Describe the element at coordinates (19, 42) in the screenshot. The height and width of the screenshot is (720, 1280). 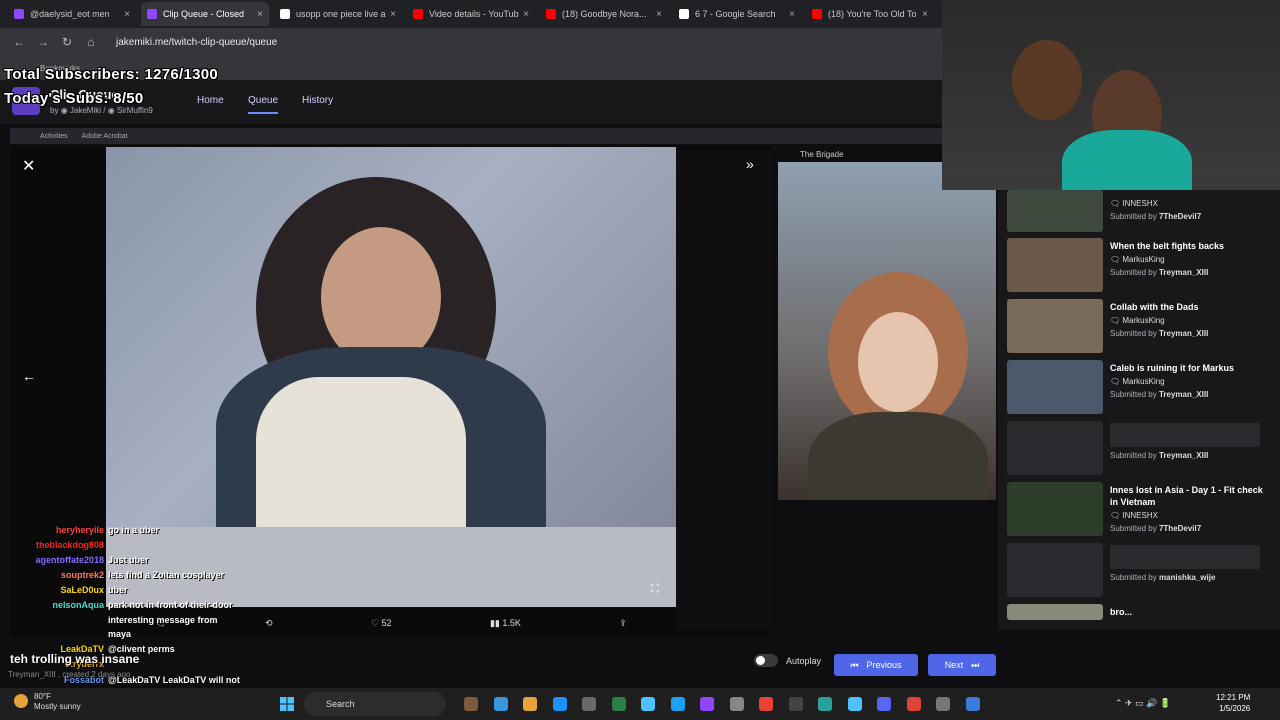
I see `back-icon: ←` at that location.